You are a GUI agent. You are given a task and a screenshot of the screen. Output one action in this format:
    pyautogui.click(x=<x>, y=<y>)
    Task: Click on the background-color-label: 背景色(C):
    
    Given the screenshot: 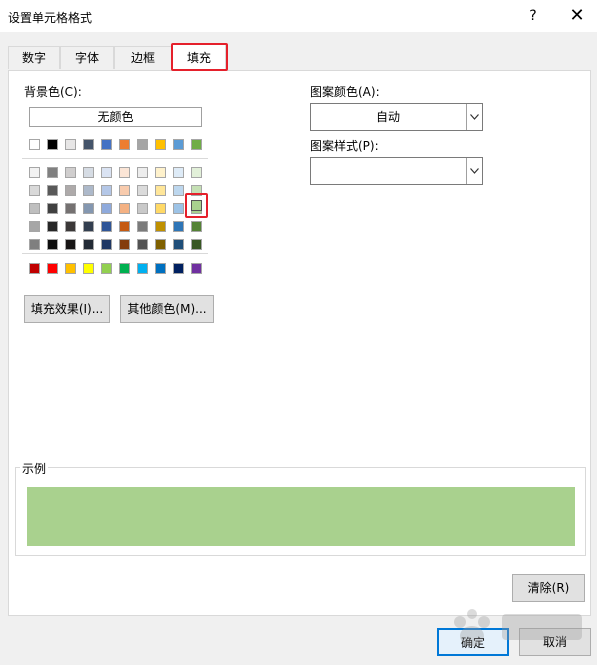 What is the action you would take?
    pyautogui.click(x=53, y=92)
    